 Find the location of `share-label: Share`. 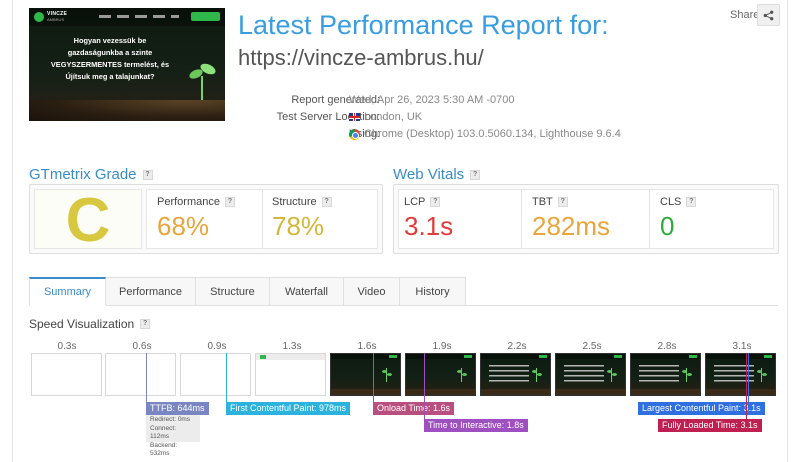

share-label: Share is located at coordinates (744, 15).